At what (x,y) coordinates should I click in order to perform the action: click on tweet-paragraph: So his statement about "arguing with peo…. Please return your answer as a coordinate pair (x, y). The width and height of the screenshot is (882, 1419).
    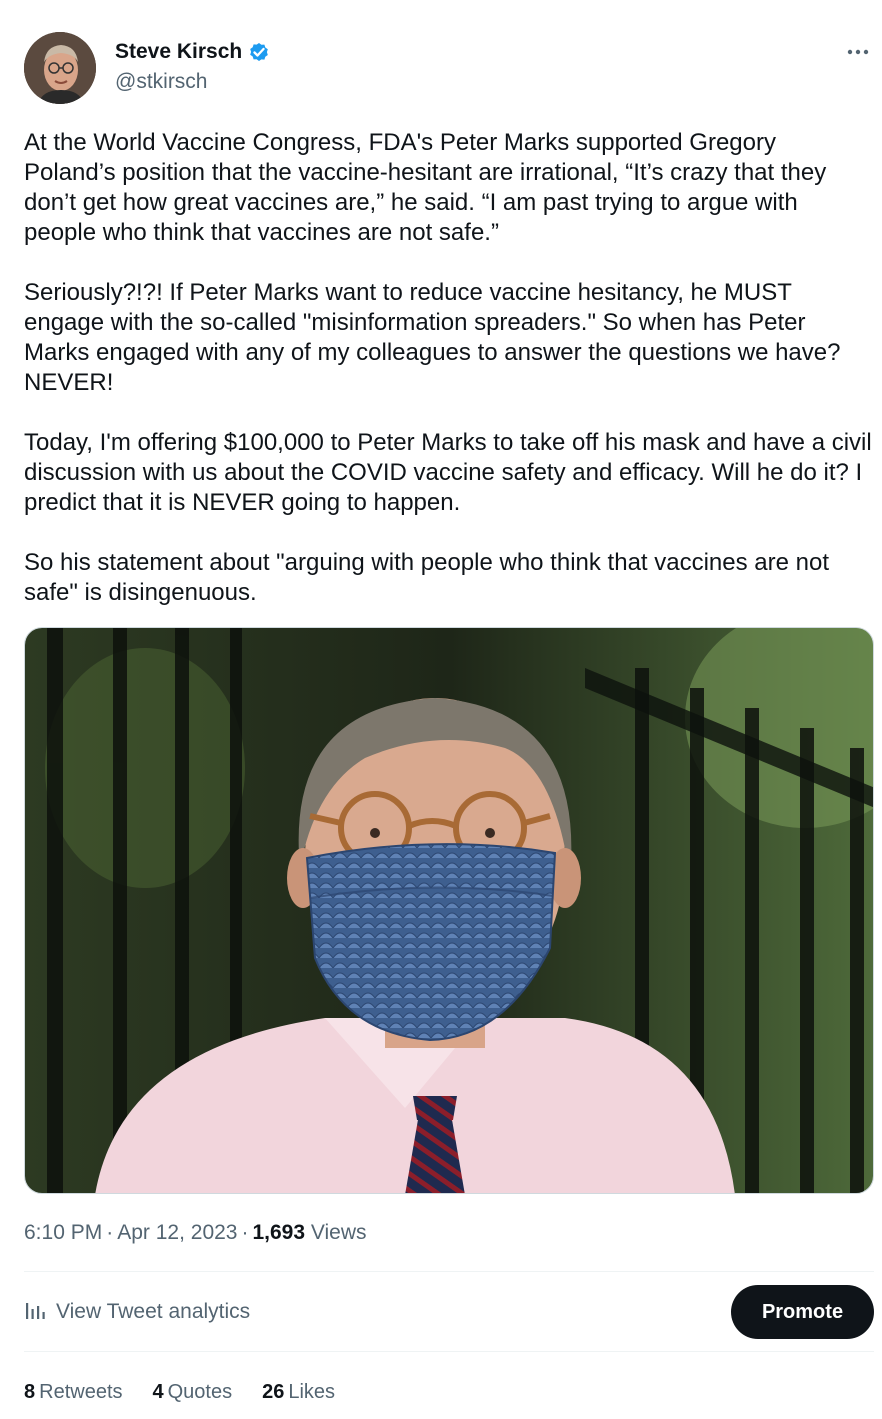
    Looking at the image, I should click on (427, 577).